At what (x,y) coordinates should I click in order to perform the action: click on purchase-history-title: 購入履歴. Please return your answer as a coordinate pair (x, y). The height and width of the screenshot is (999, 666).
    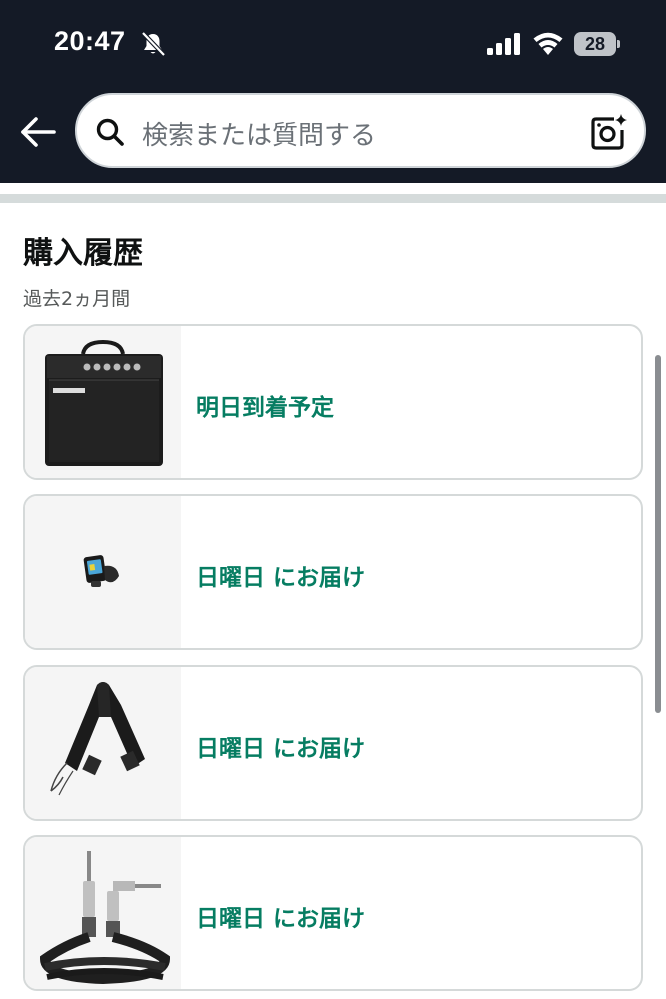
    Looking at the image, I should click on (83, 253).